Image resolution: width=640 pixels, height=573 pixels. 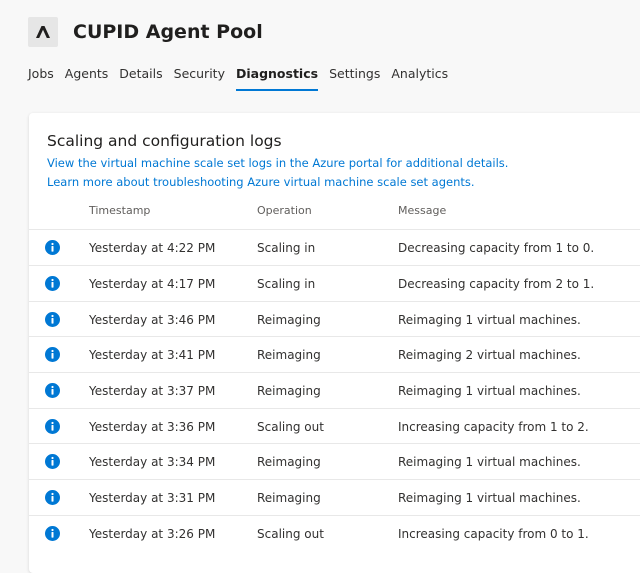 I want to click on row-message: Increasing capacity from 1 to 2., so click(x=493, y=427).